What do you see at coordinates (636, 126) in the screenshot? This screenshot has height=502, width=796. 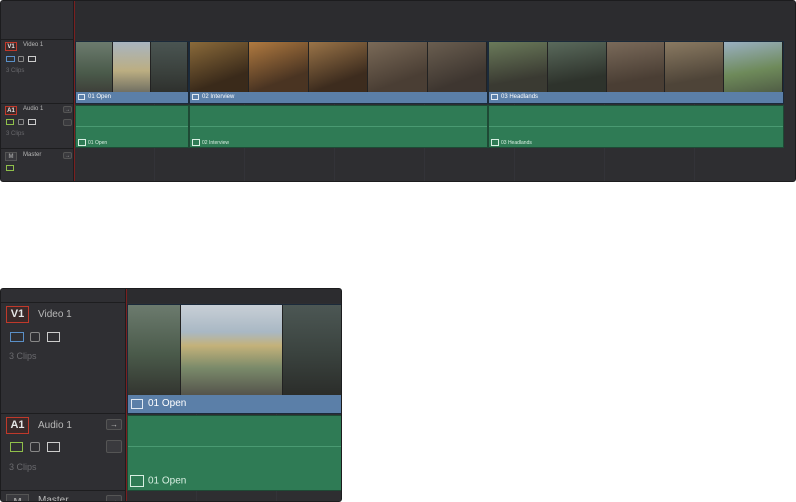 I see `audio-clip: 03 Headlands` at bounding box center [636, 126].